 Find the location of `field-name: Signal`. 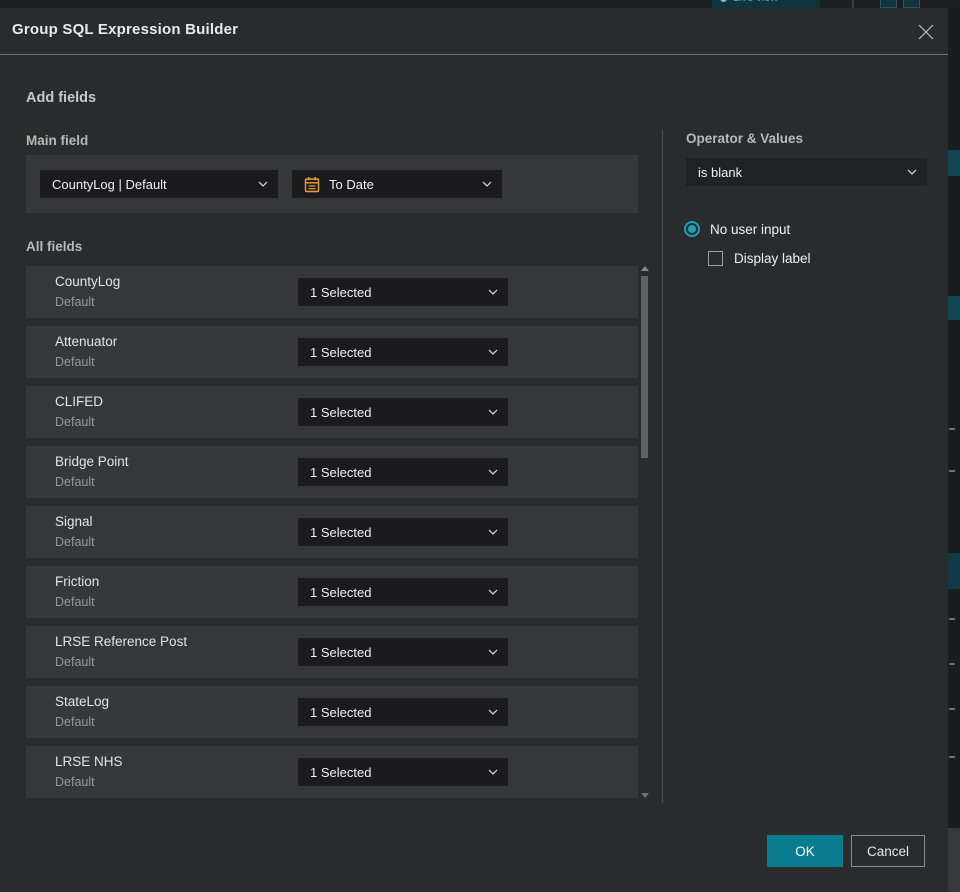

field-name: Signal is located at coordinates (74, 521).